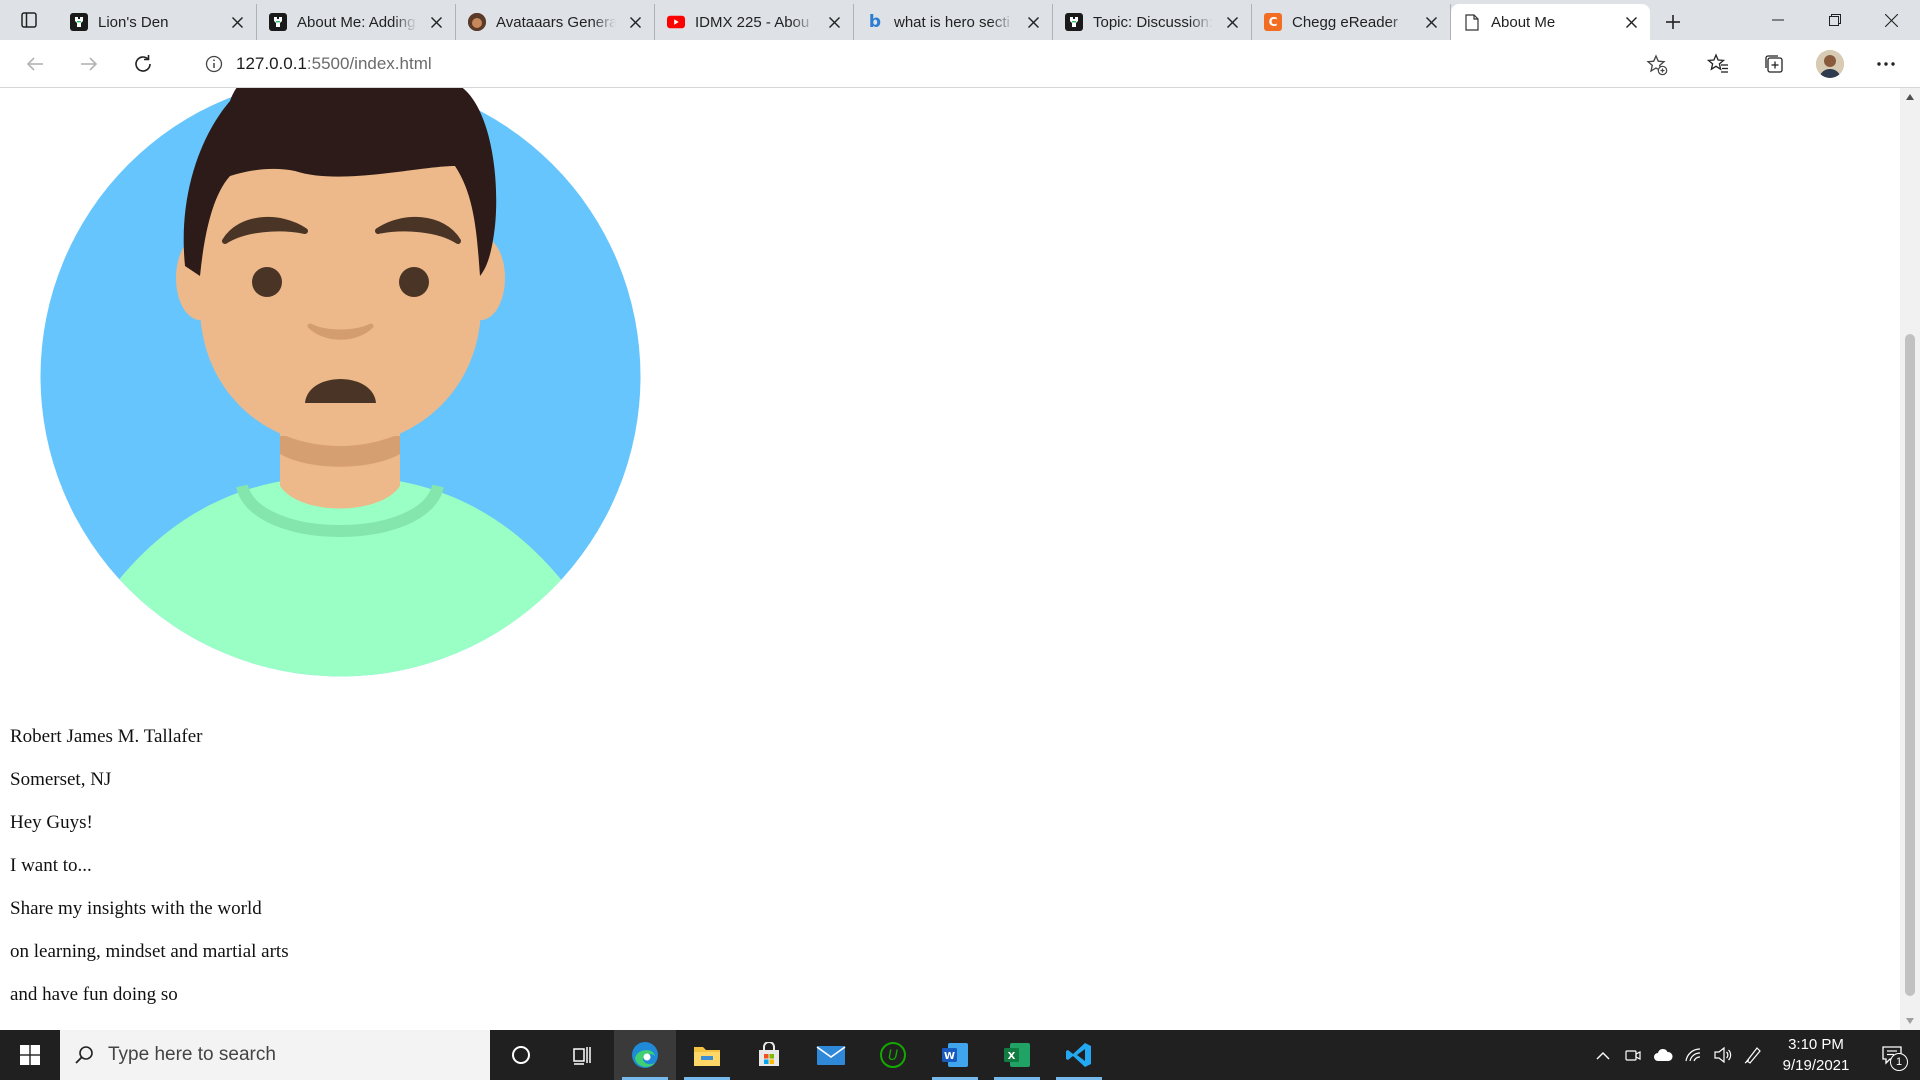  I want to click on meet-now-button, so click(1633, 1055).